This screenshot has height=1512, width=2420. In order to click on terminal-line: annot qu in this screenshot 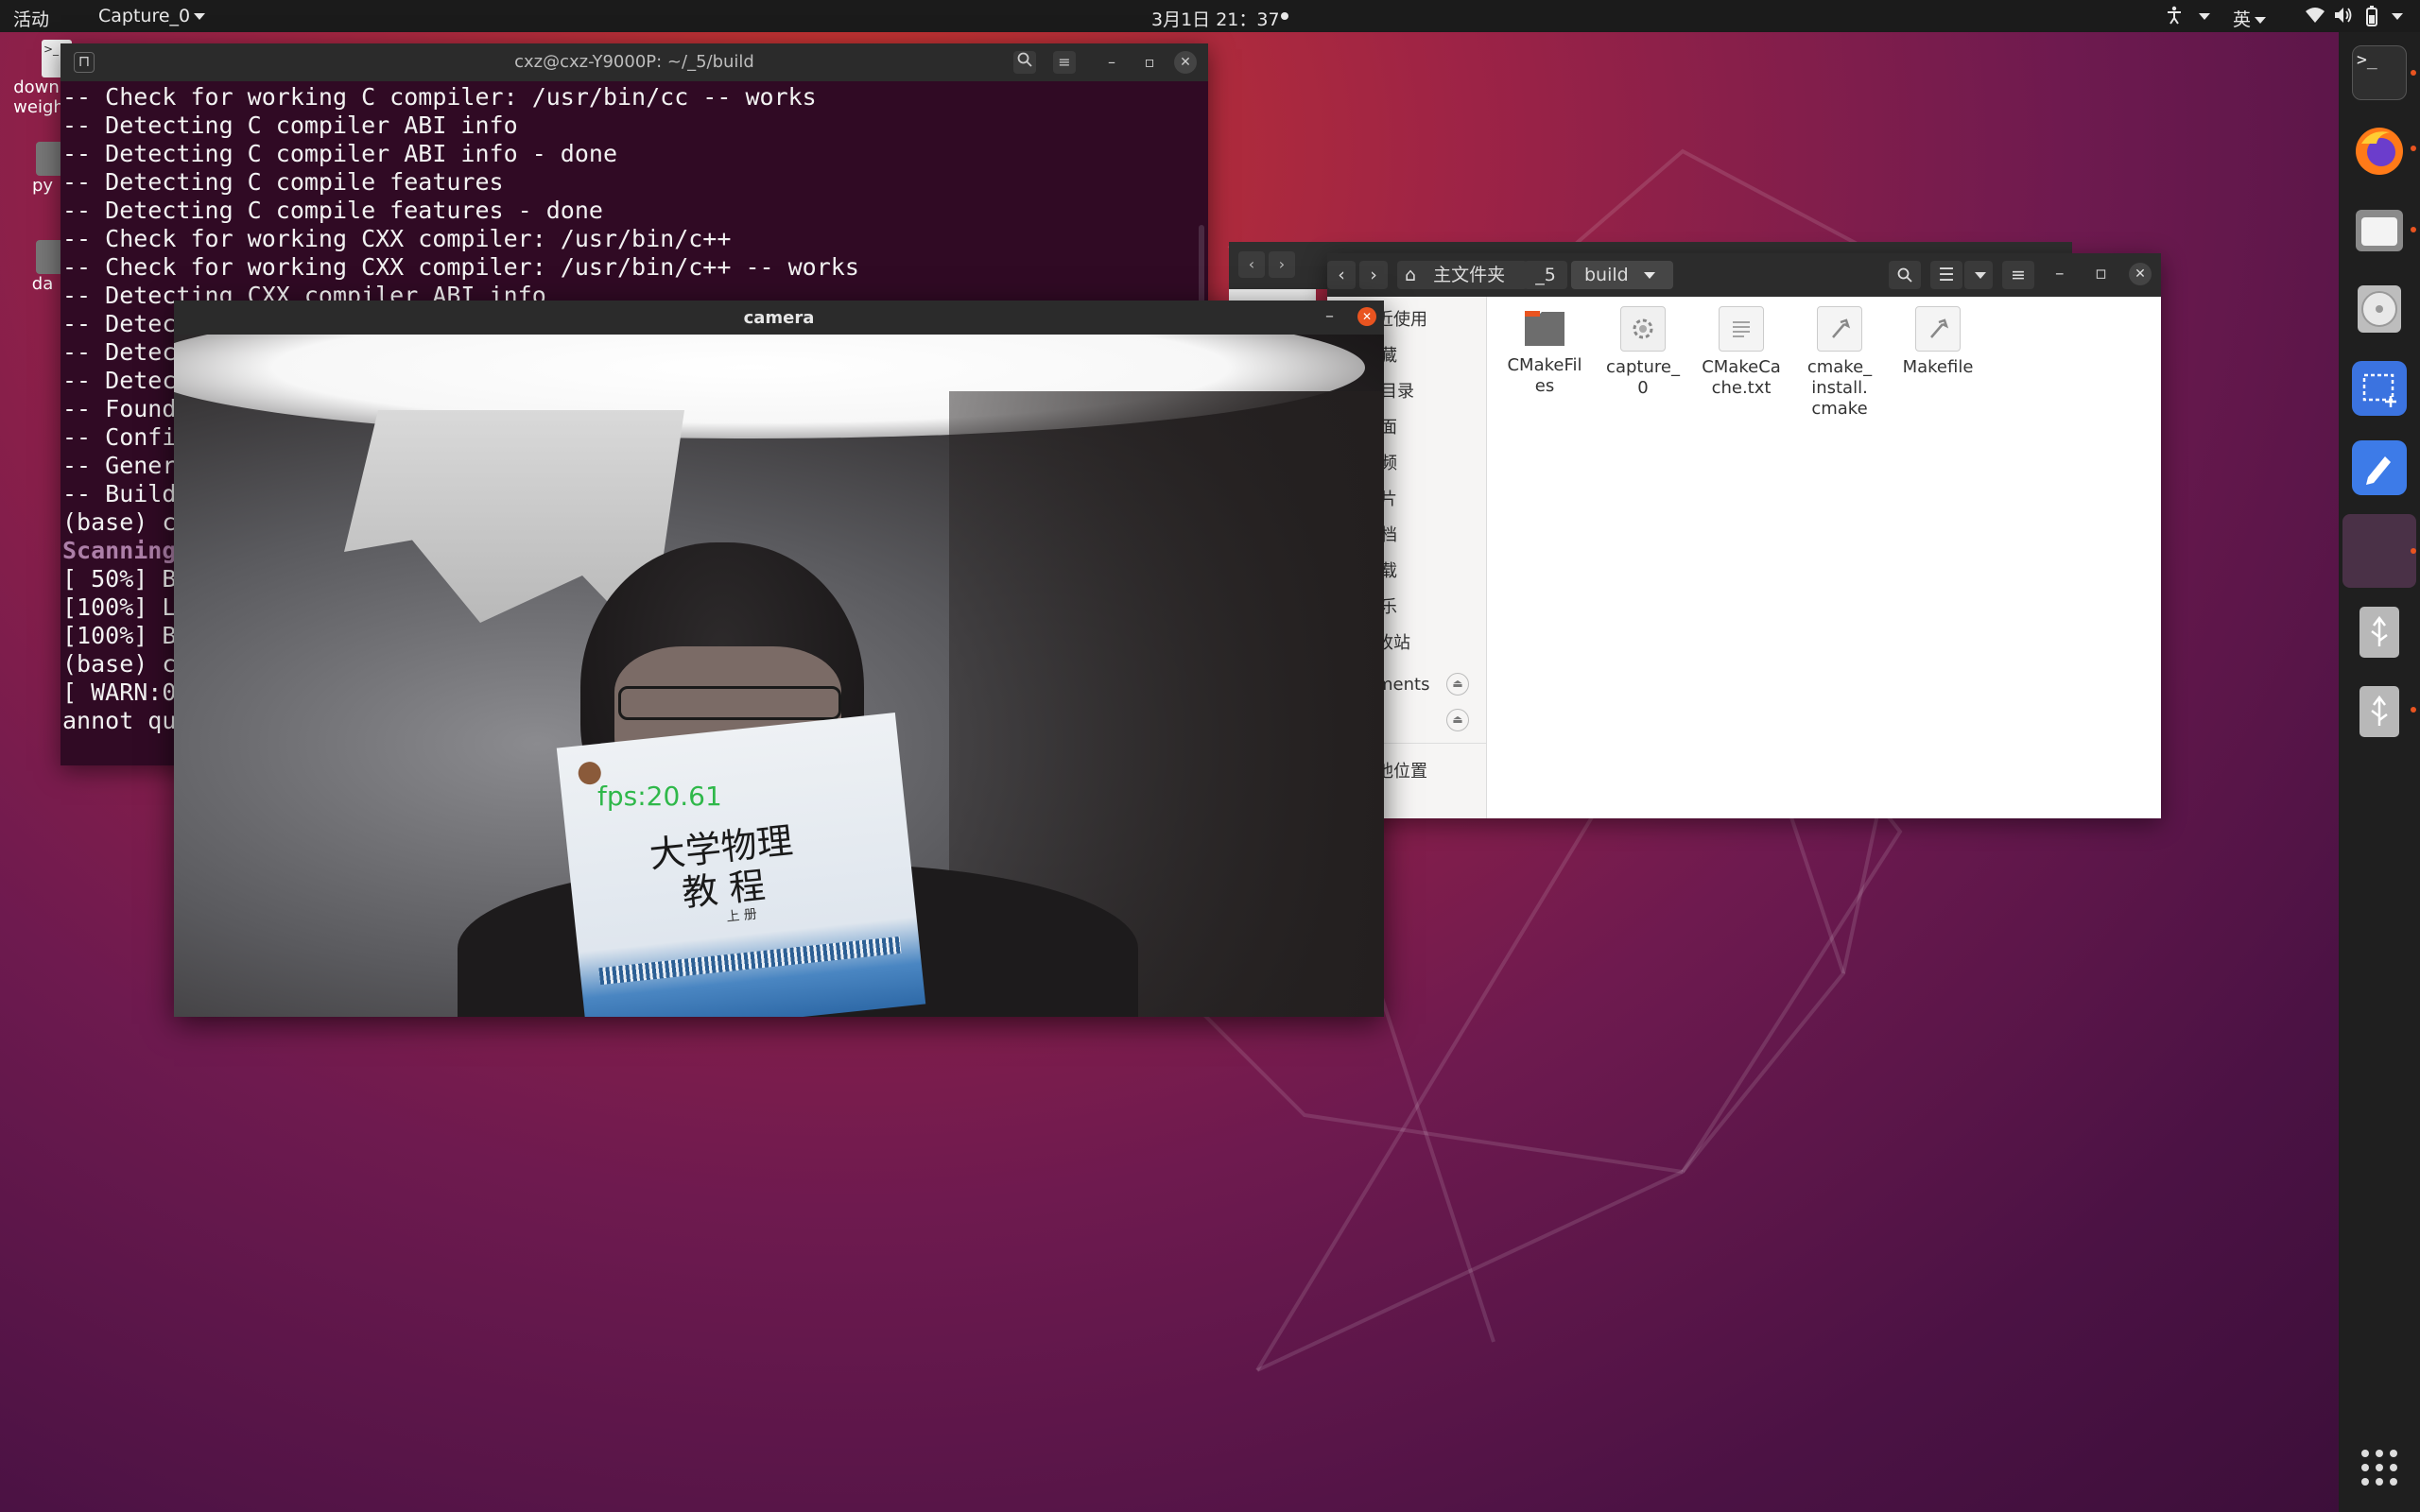, I will do `click(119, 720)`.